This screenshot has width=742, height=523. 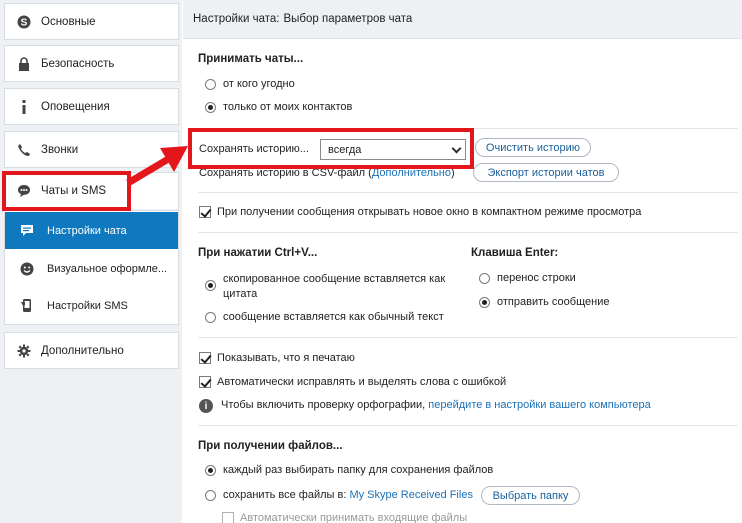 I want to click on sidebar-subitem-label: Настройки SMS, so click(x=87, y=305).